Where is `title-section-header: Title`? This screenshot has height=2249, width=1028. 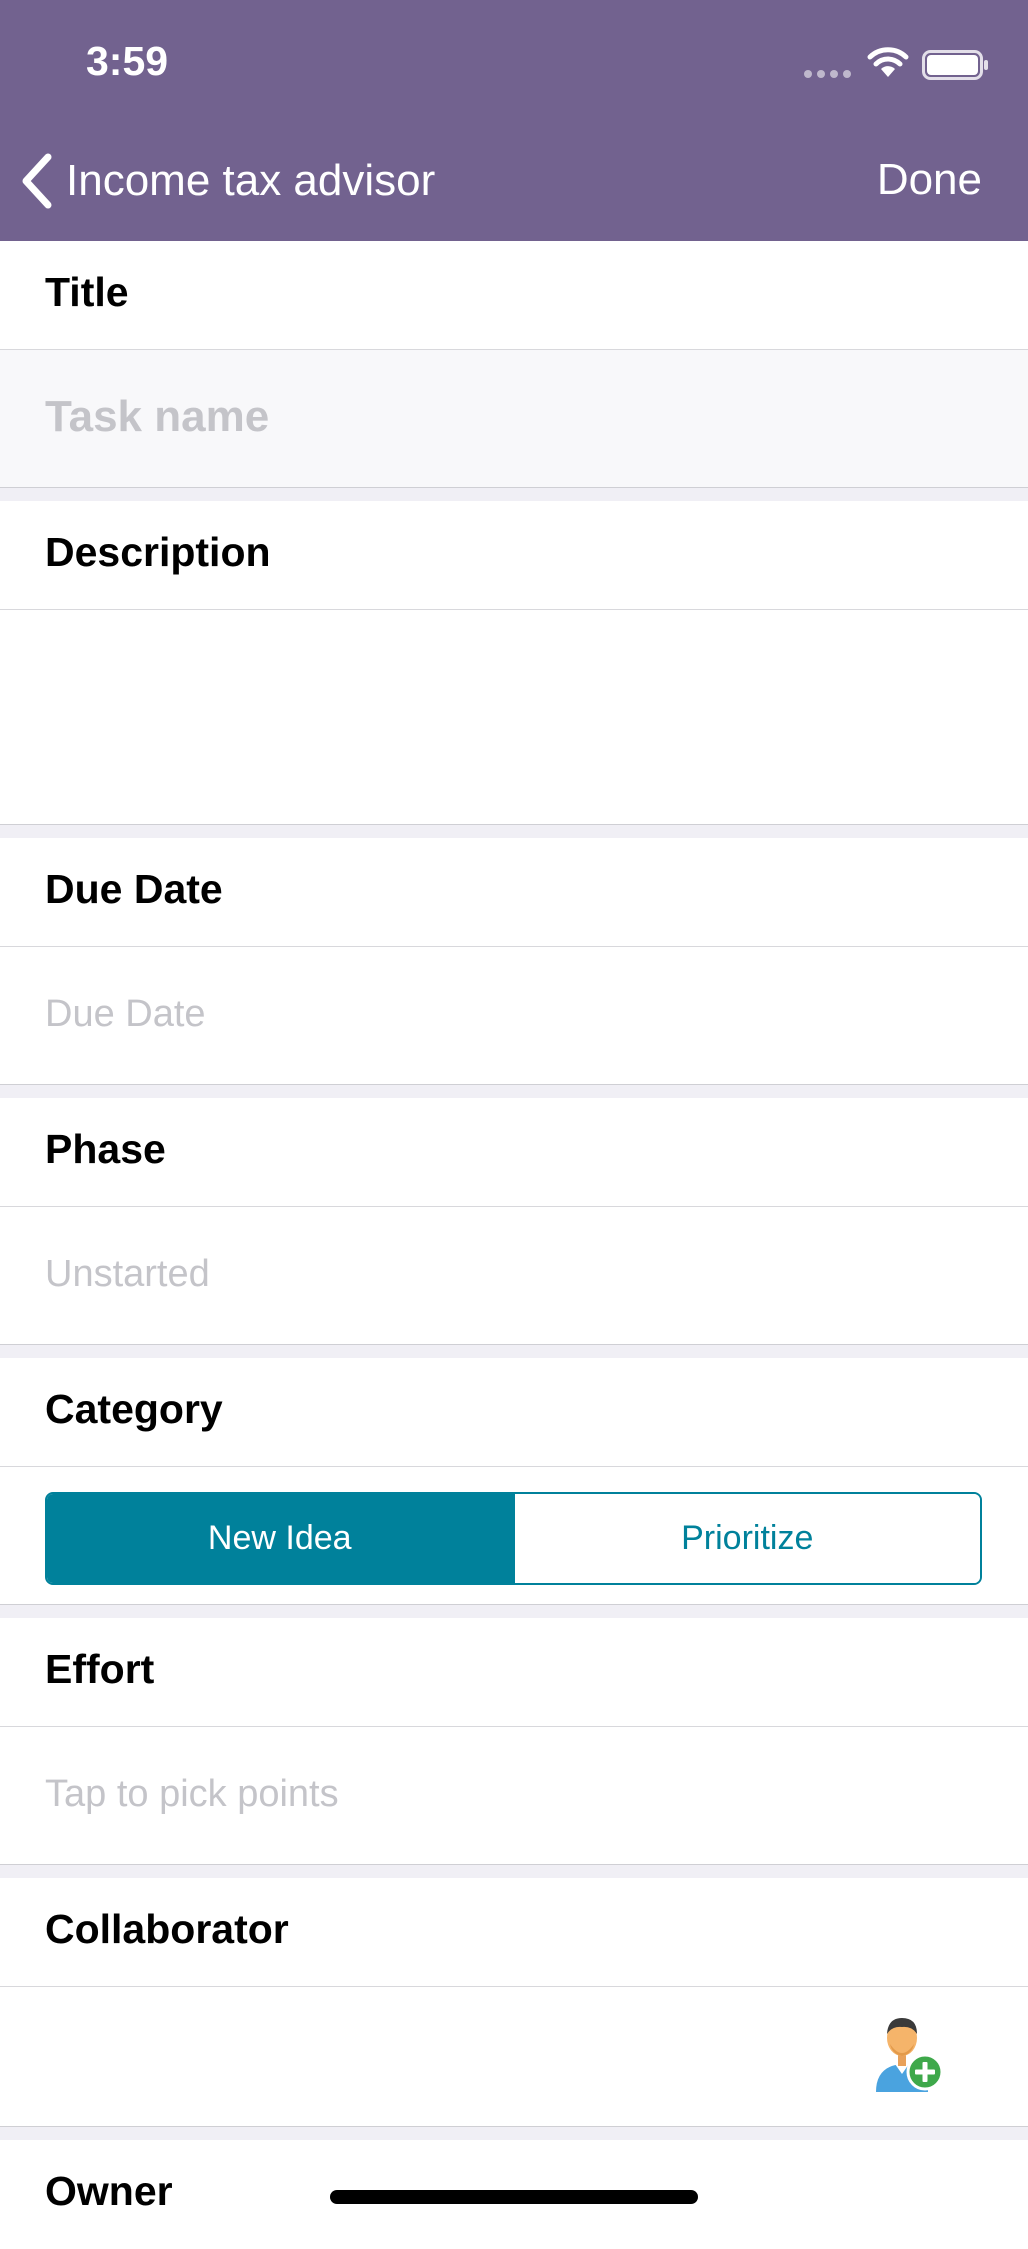
title-section-header: Title is located at coordinates (514, 295).